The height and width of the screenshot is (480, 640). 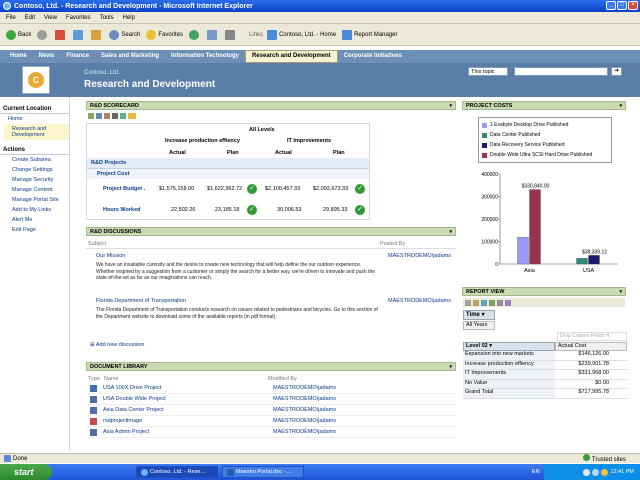 What do you see at coordinates (137, 301) in the screenshot?
I see `discussion-title: Florida Department of Transportation` at bounding box center [137, 301].